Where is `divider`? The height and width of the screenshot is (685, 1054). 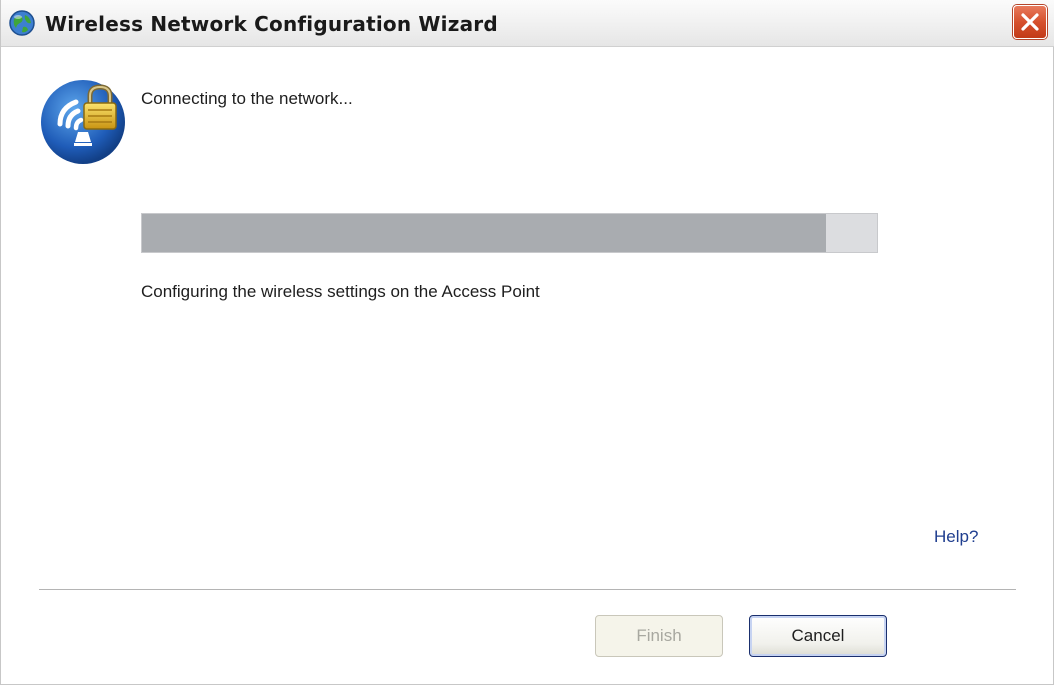 divider is located at coordinates (527, 590).